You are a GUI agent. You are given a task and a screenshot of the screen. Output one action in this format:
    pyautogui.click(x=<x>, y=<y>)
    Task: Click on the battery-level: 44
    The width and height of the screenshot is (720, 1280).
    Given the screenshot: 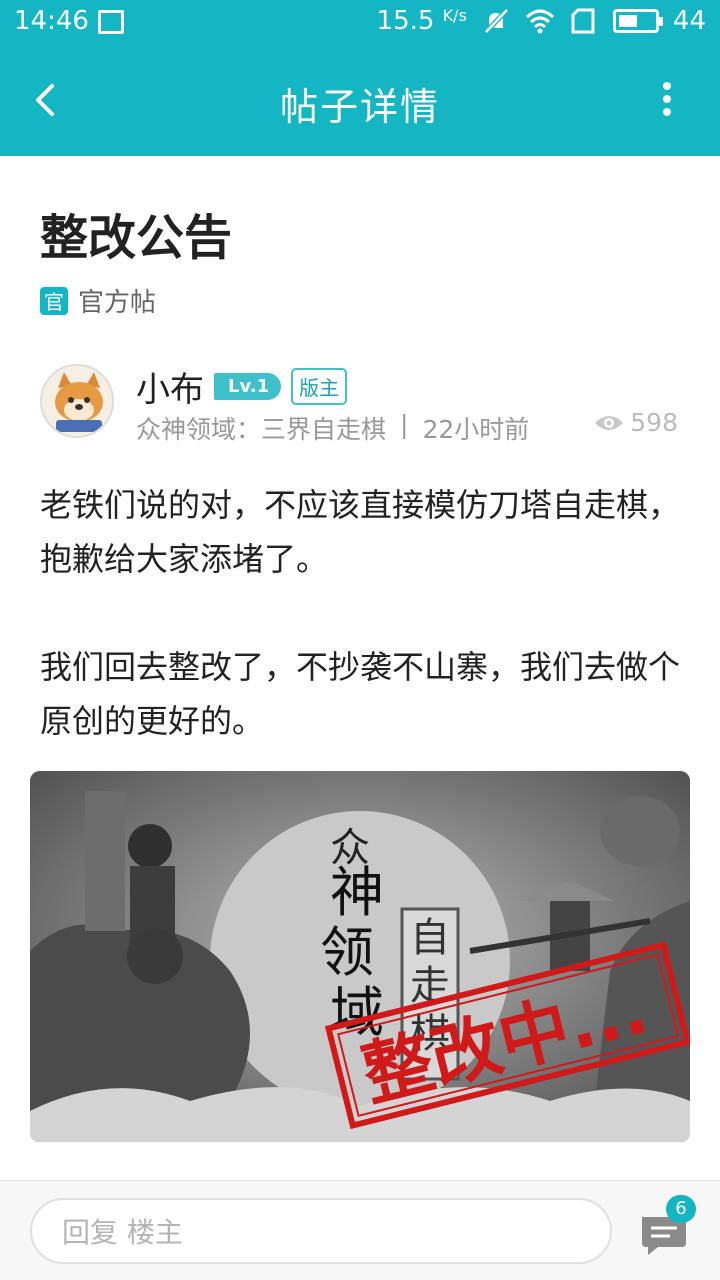 What is the action you would take?
    pyautogui.click(x=689, y=21)
    